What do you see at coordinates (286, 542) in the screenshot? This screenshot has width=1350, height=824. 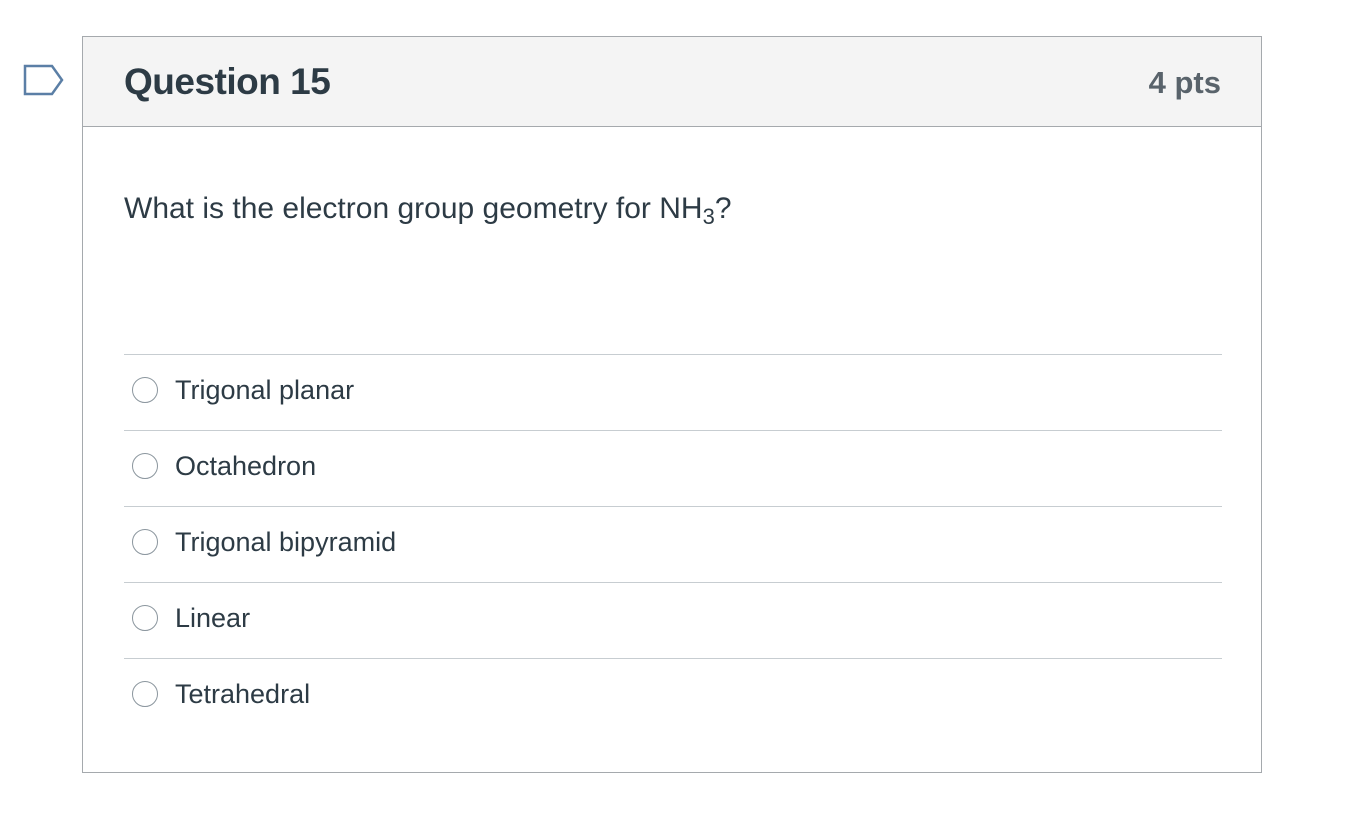 I see `answer-label: Trigonal bipyramid` at bounding box center [286, 542].